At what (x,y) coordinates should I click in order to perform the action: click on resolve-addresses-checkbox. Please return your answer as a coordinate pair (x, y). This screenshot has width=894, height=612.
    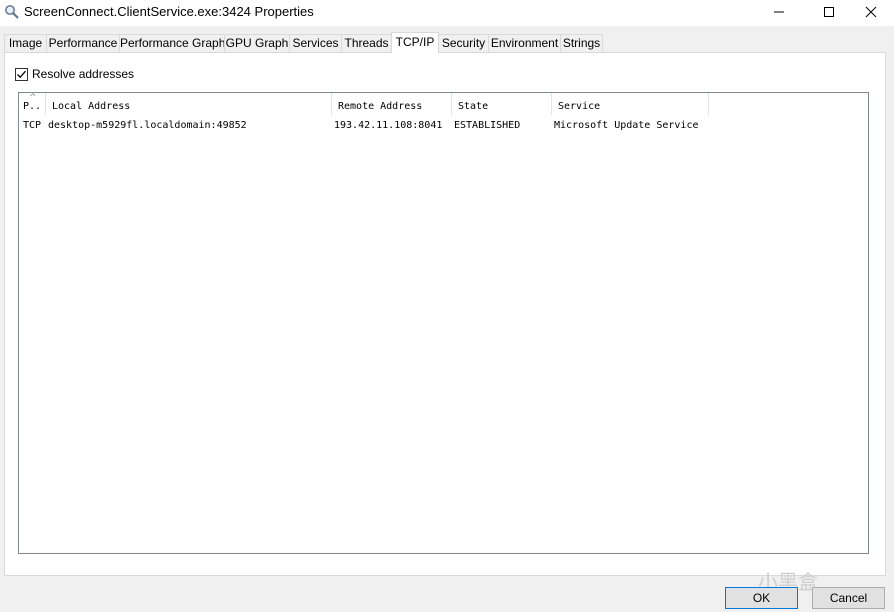
    Looking at the image, I should click on (21, 74).